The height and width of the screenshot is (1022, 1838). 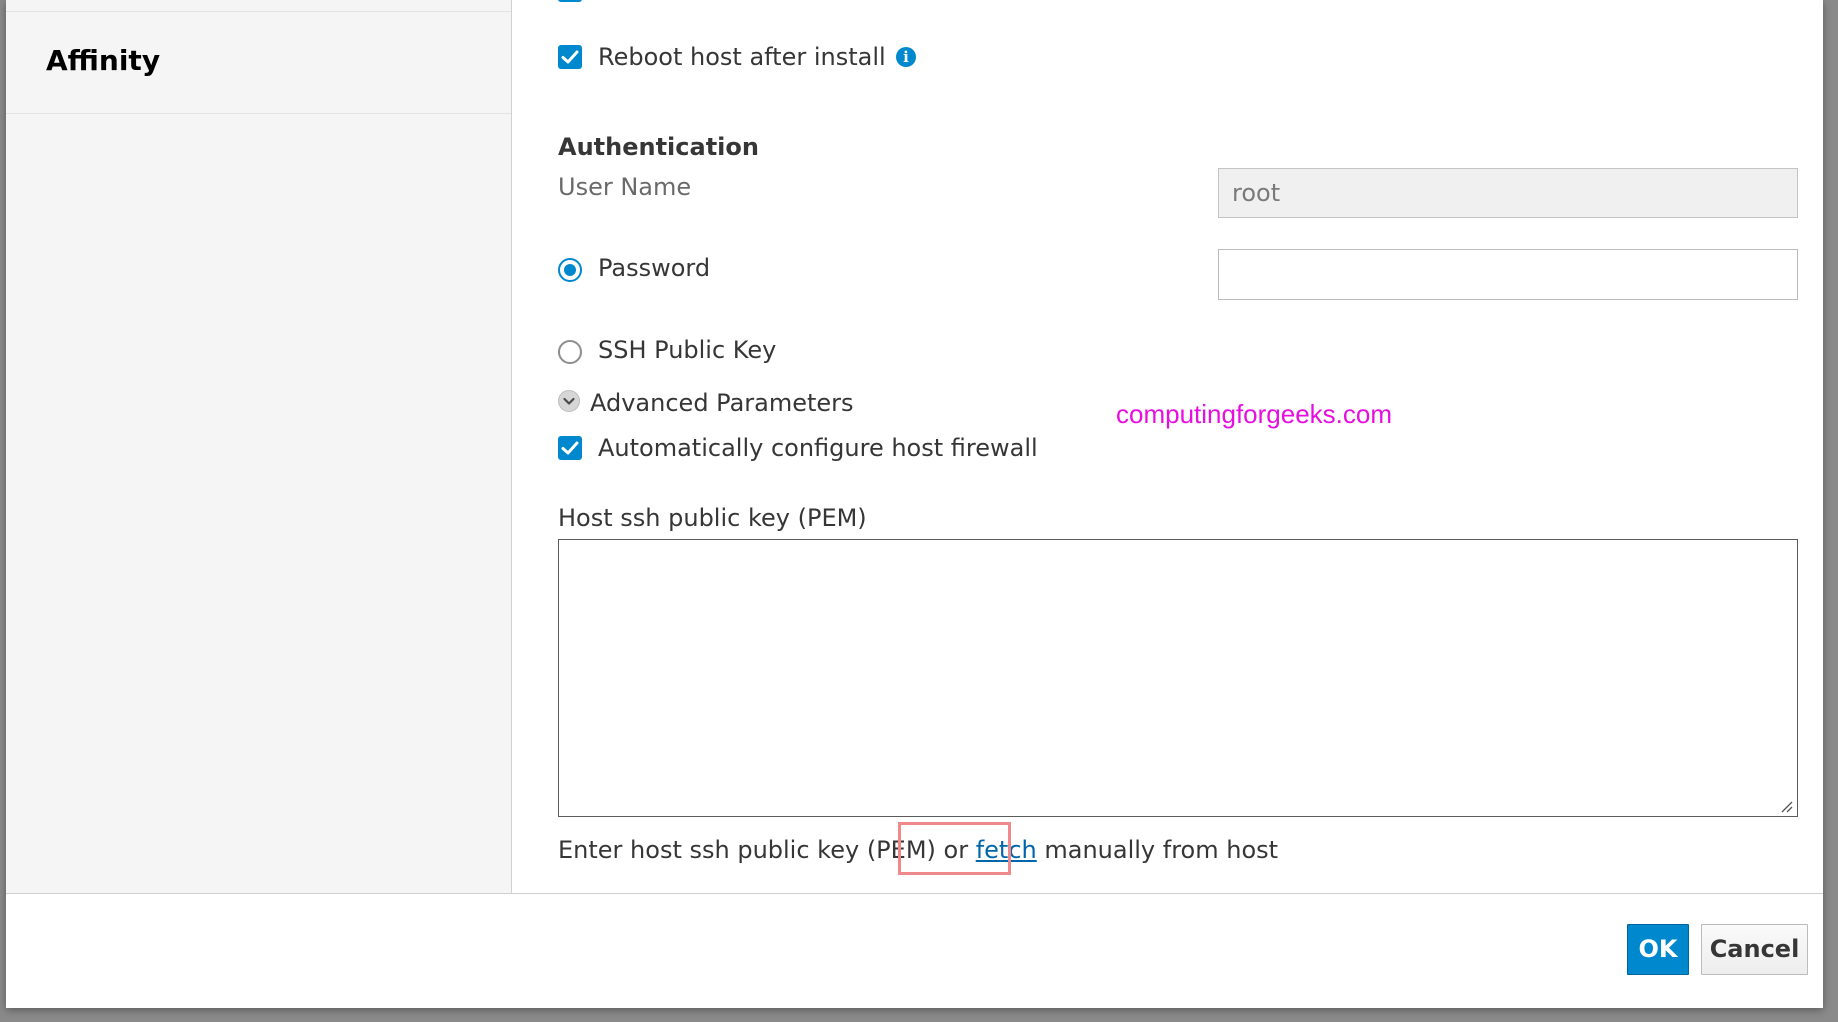 What do you see at coordinates (570, 270) in the screenshot?
I see `password-radio` at bounding box center [570, 270].